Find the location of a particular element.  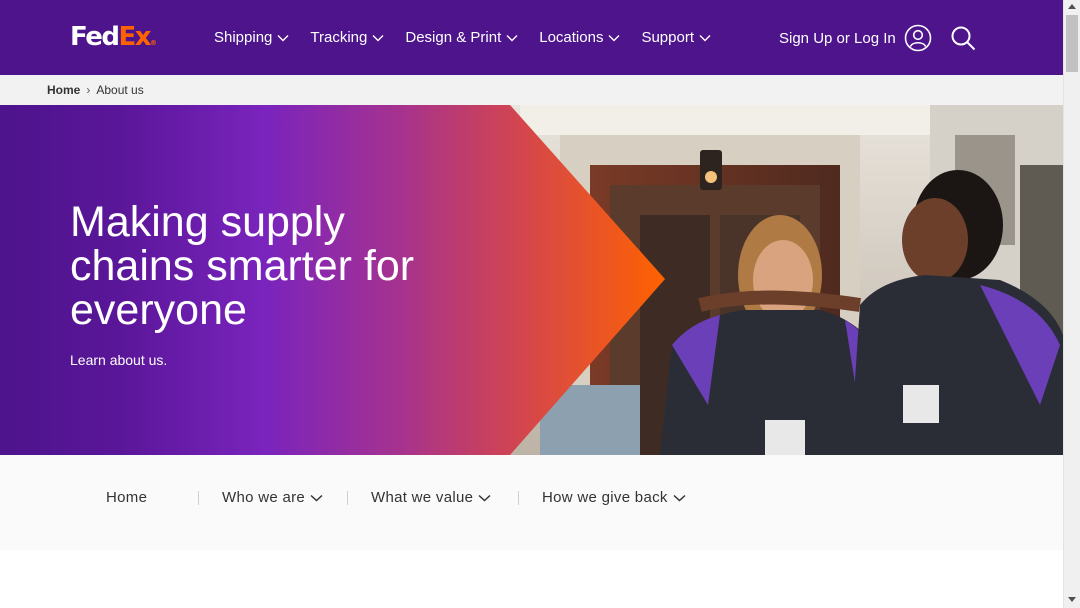

search-icon is located at coordinates (963, 38).